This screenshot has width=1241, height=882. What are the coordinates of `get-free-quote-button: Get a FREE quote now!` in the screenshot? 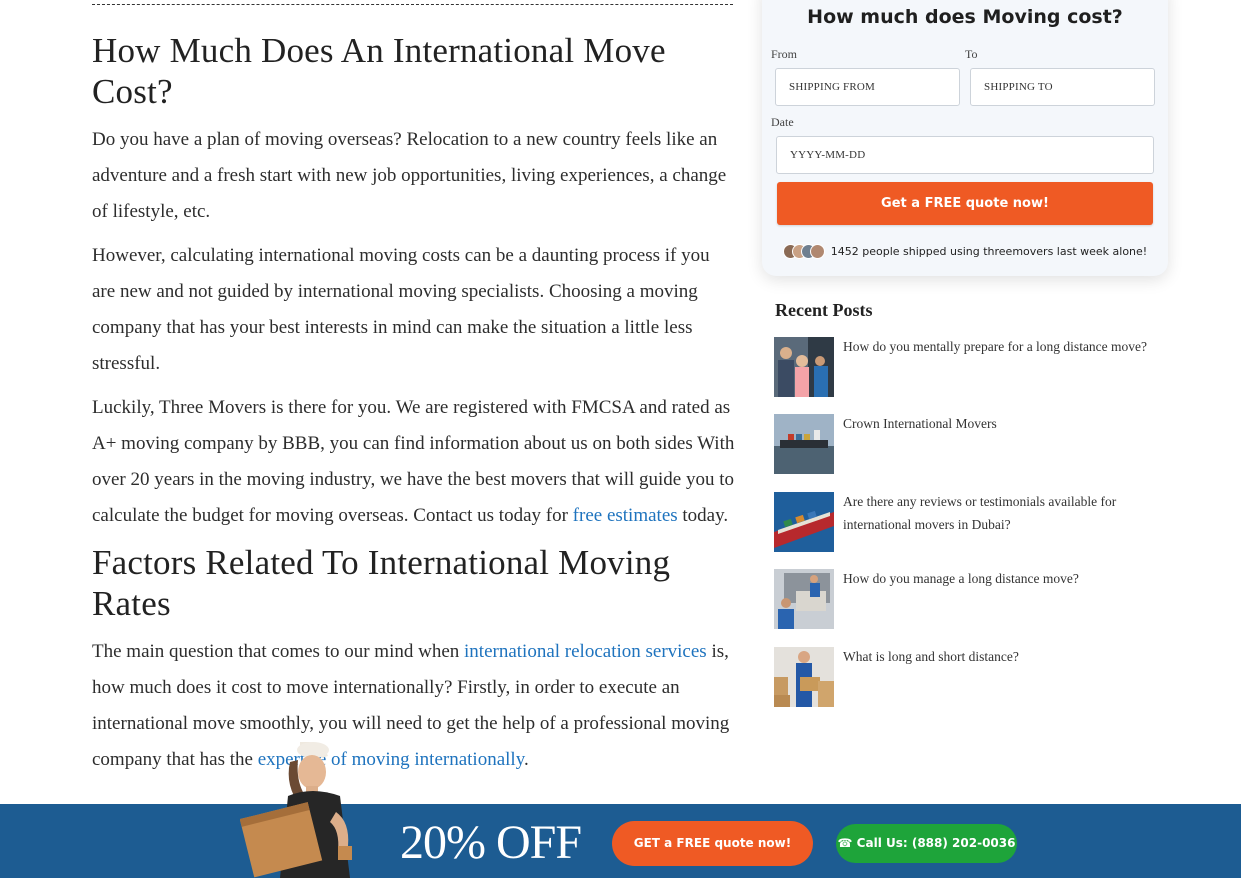 It's located at (965, 203).